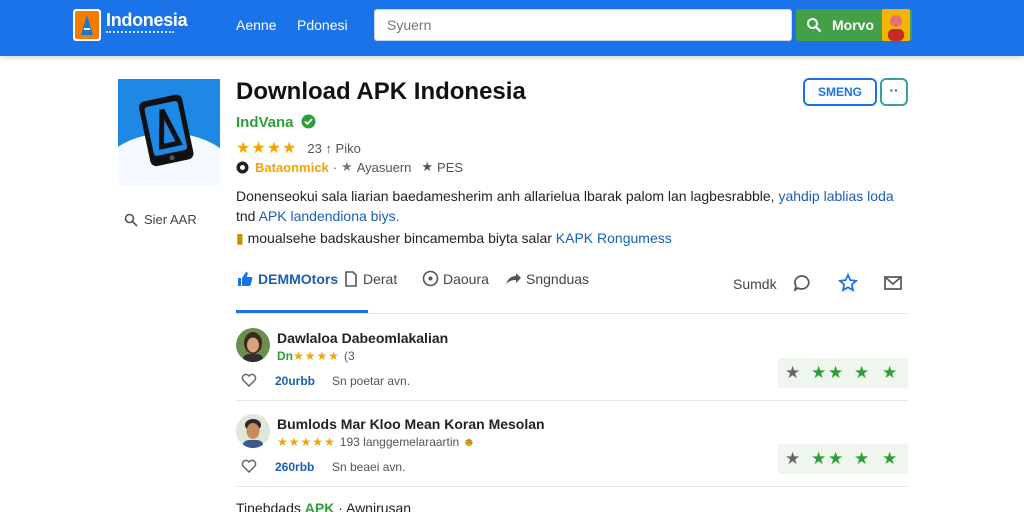 Image resolution: width=1024 pixels, height=512 pixels. What do you see at coordinates (147, 20) in the screenshot?
I see `brand-name: Indonesia` at bounding box center [147, 20].